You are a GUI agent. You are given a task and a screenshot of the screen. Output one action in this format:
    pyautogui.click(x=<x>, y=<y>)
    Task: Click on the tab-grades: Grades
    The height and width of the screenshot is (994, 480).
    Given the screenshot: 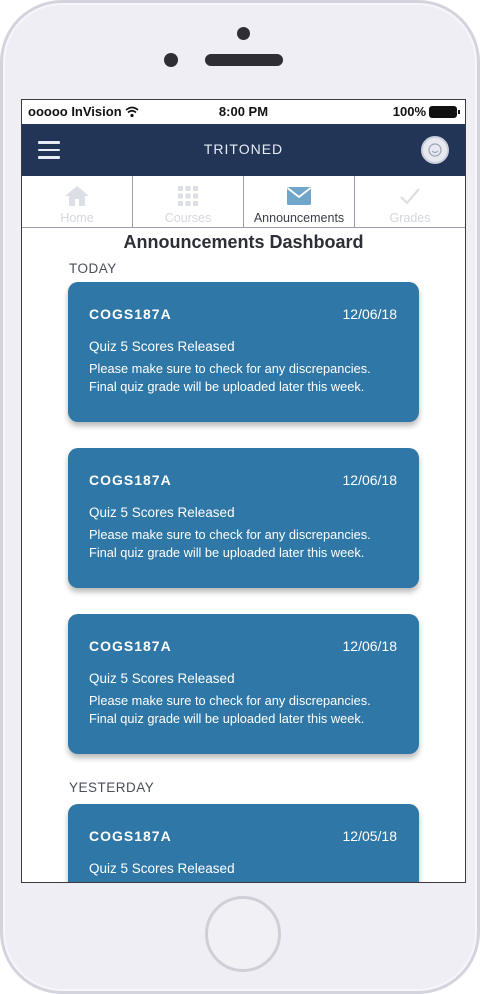 What is the action you would take?
    pyautogui.click(x=410, y=201)
    